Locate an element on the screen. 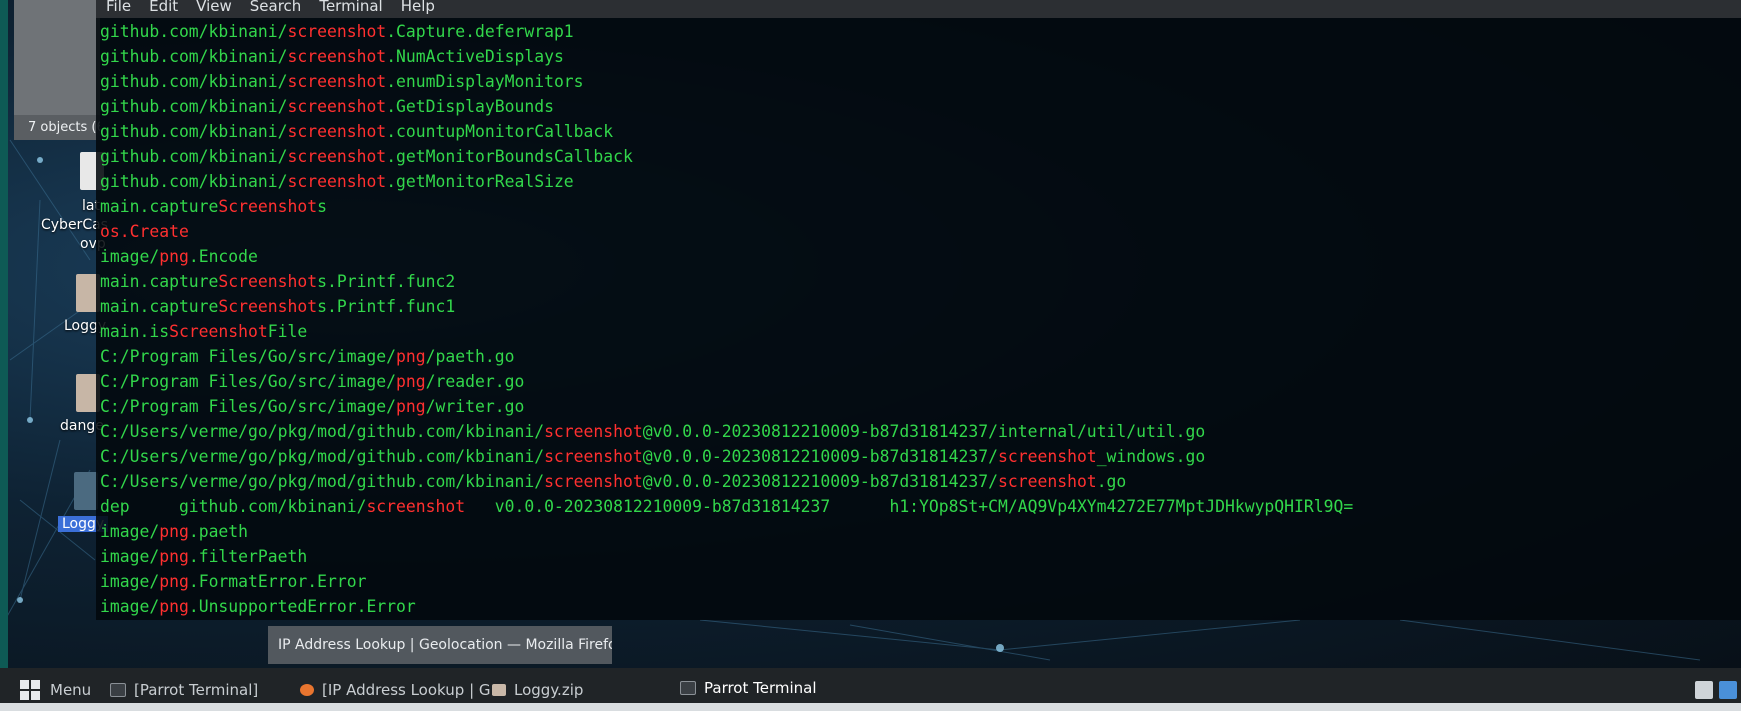 This screenshot has height=711, width=1741. keyboard-icon is located at coordinates (1704, 689).